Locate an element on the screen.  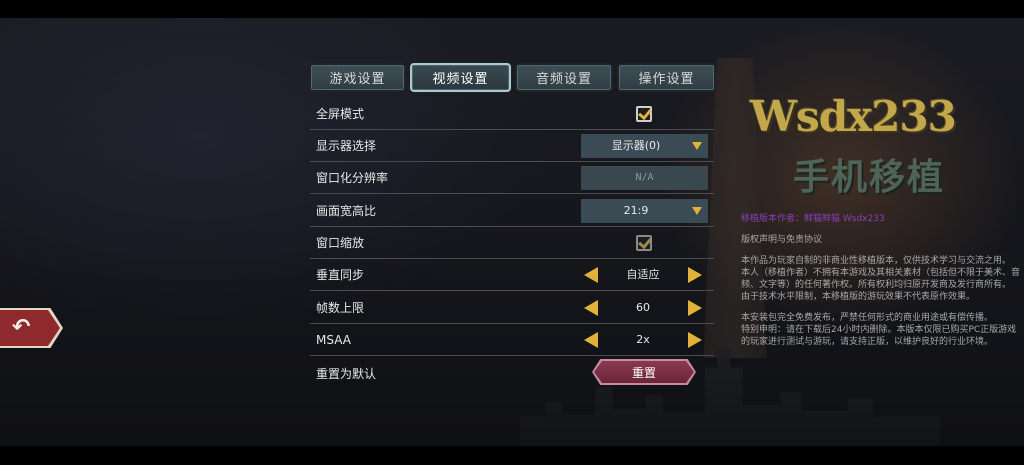
reset-button: 重置 is located at coordinates (644, 372).